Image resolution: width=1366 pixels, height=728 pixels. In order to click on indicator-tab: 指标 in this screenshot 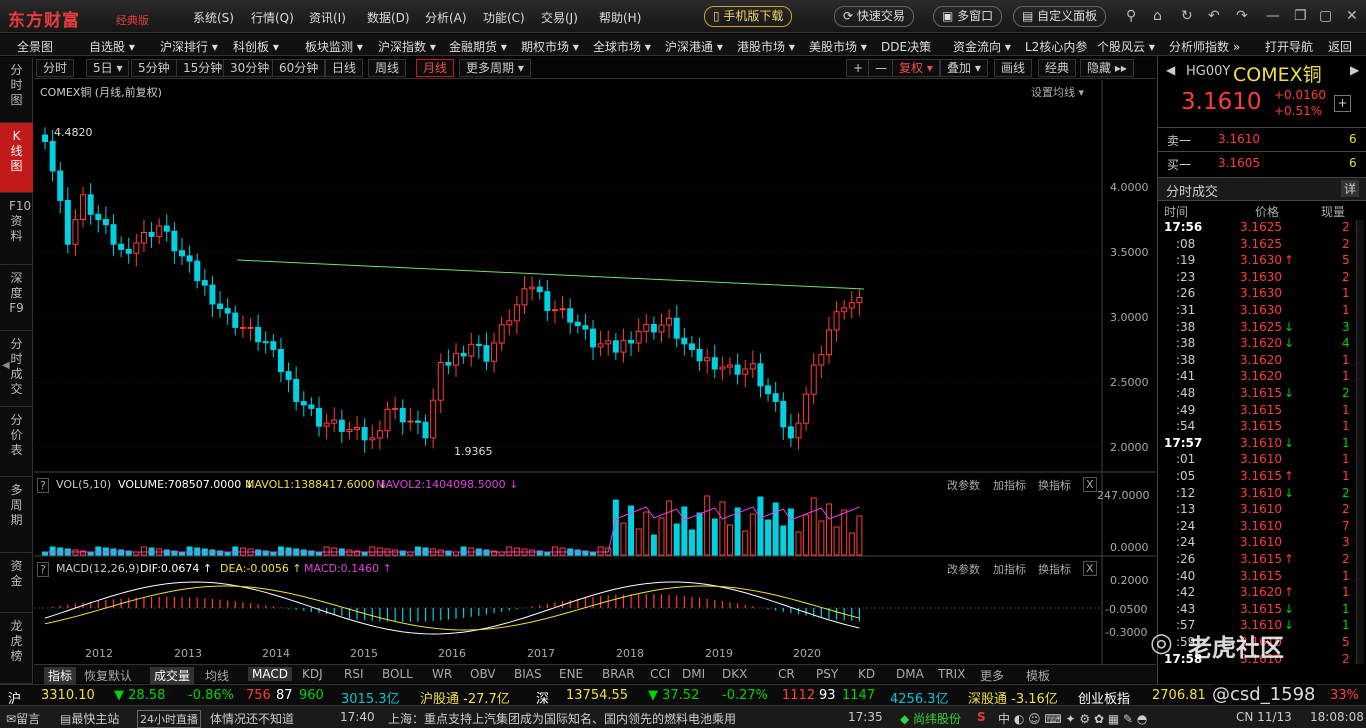, I will do `click(60, 675)`.